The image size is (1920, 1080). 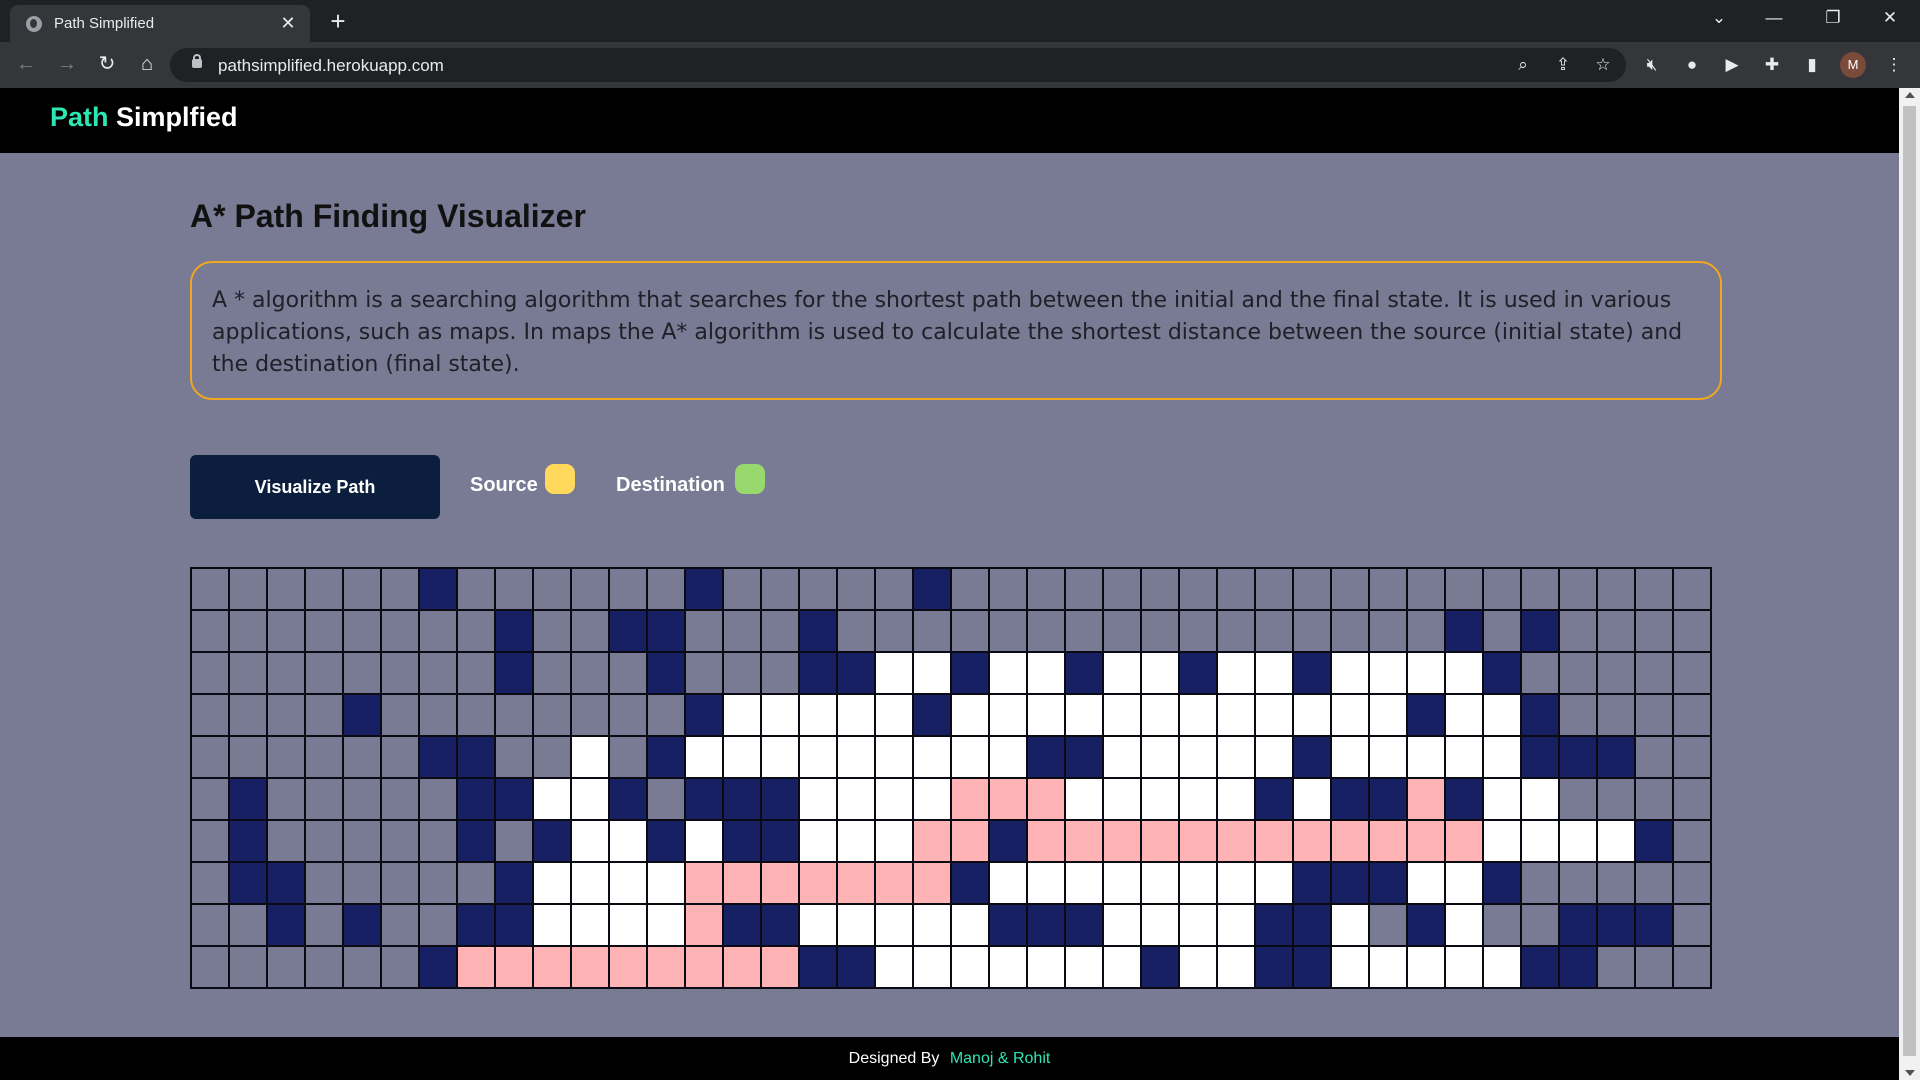 What do you see at coordinates (1774, 18) in the screenshot?
I see `minimize-icon: —` at bounding box center [1774, 18].